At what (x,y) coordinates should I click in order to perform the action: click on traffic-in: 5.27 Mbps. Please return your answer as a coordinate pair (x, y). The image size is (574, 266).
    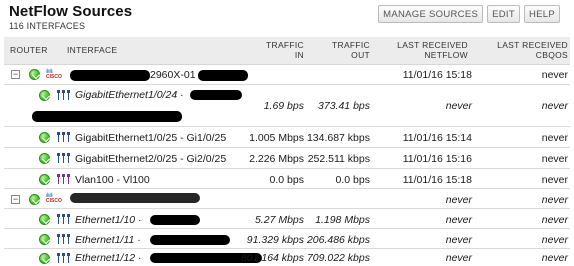
    Looking at the image, I should click on (279, 220).